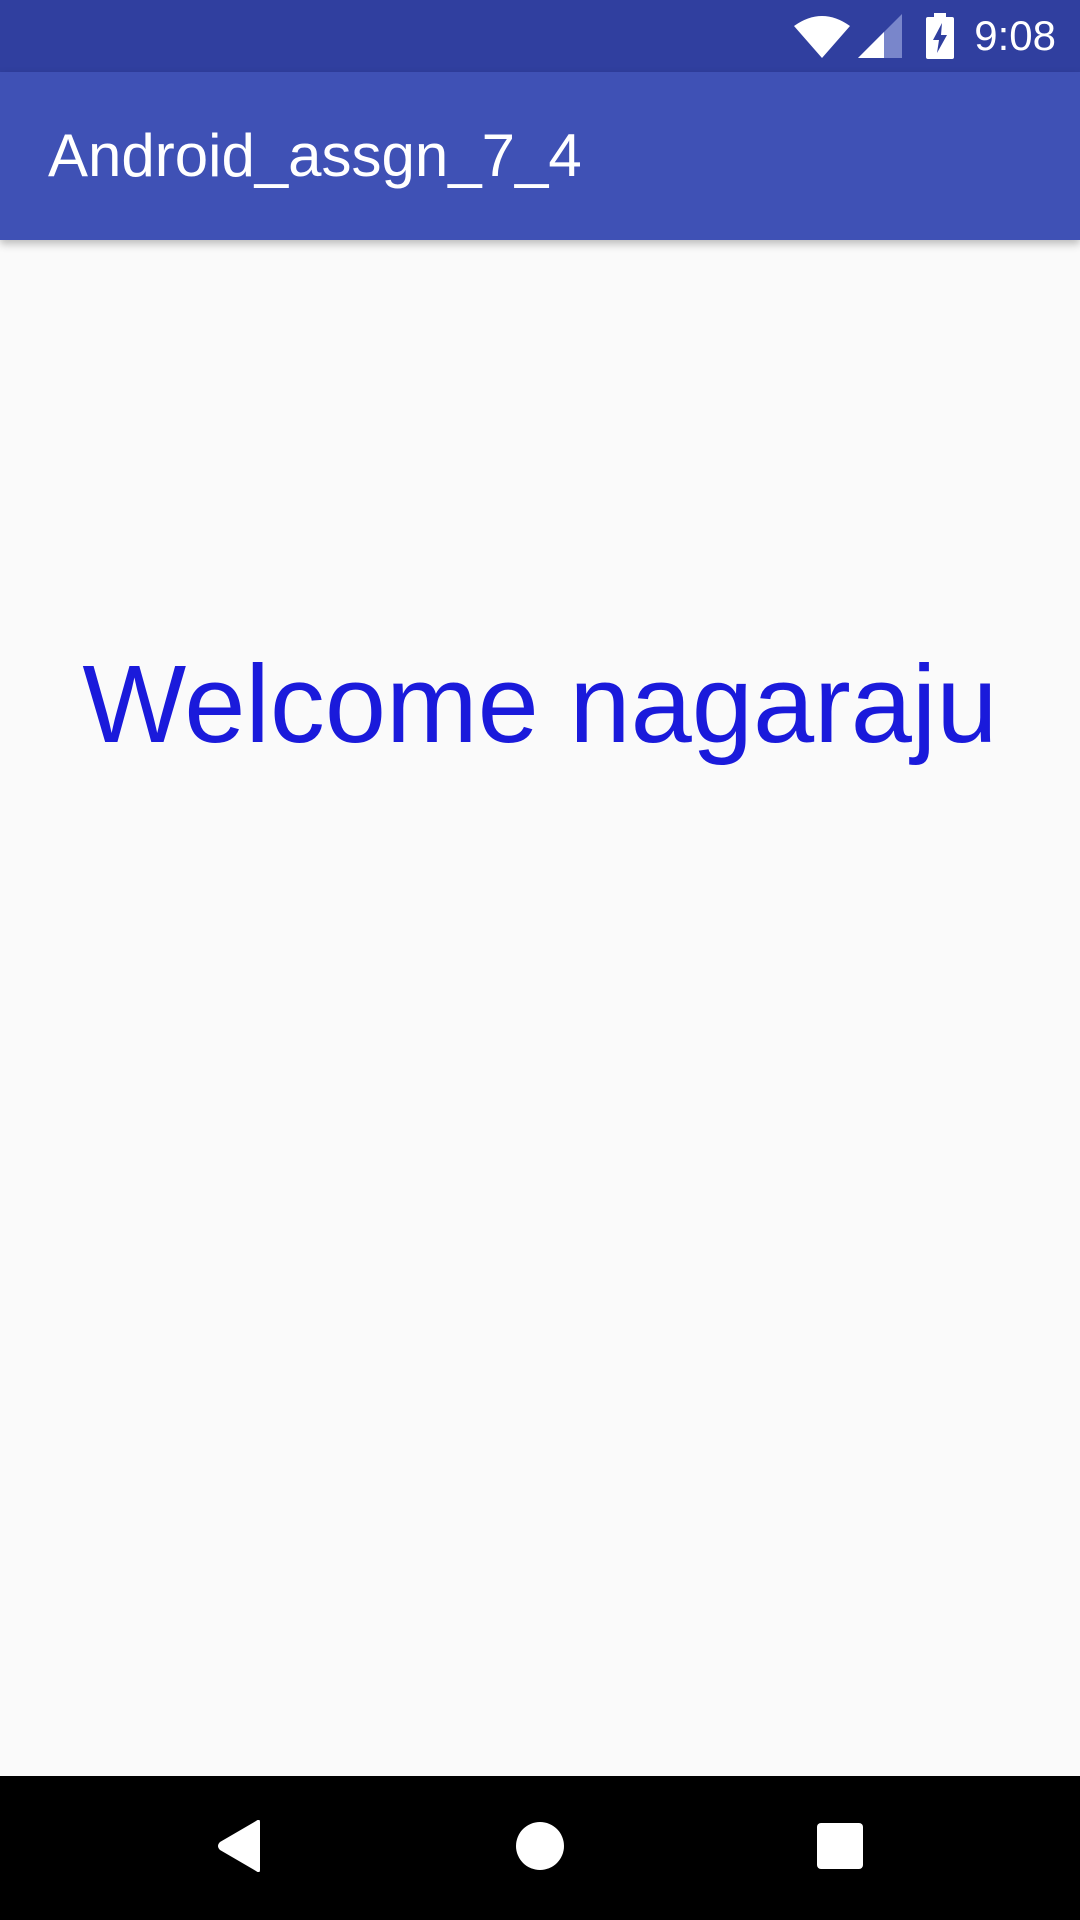  Describe the element at coordinates (925, 36) in the screenshot. I see `status-icons: 9:08` at that location.